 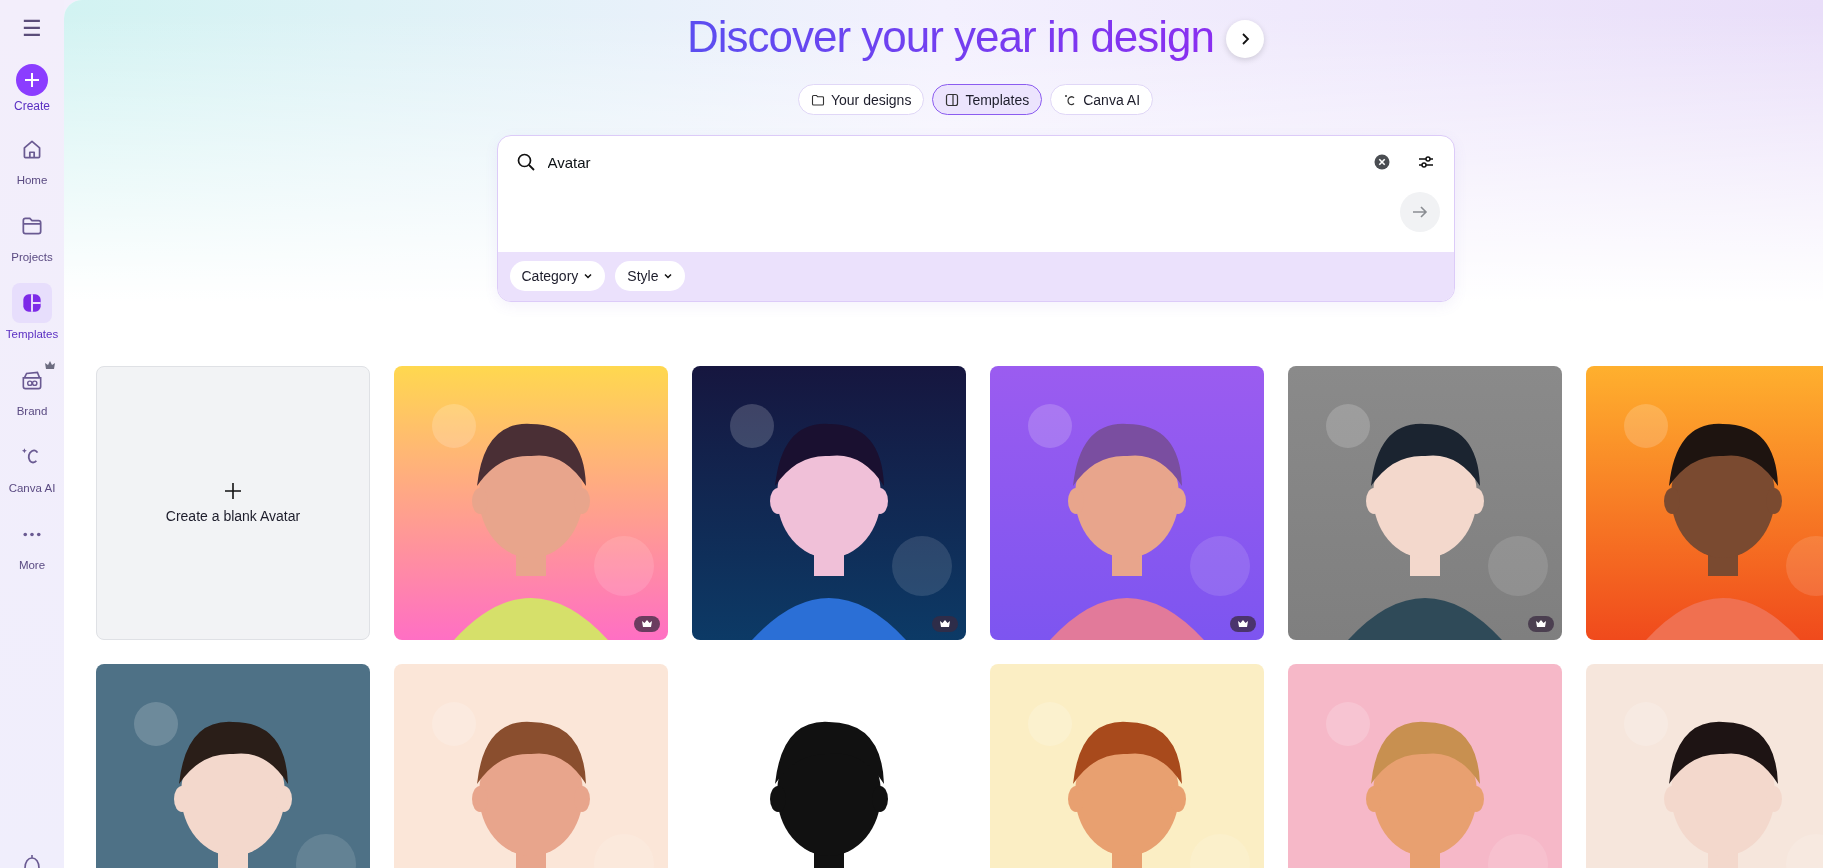 I want to click on search-icon, so click(x=525, y=162).